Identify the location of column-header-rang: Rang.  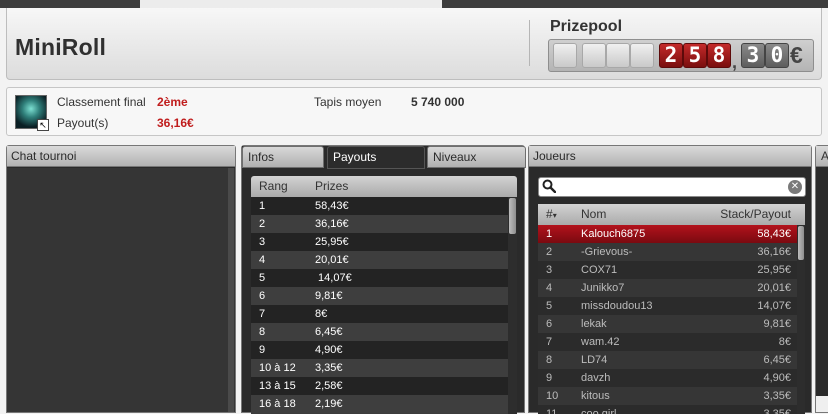
(273, 186).